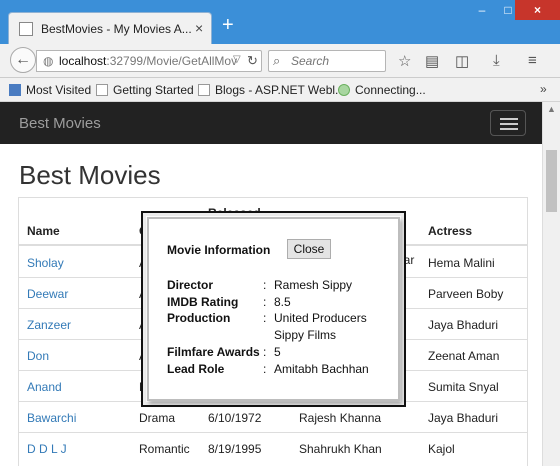 The image size is (560, 466). What do you see at coordinates (432, 61) in the screenshot?
I see `reading-list-icon: ▤` at bounding box center [432, 61].